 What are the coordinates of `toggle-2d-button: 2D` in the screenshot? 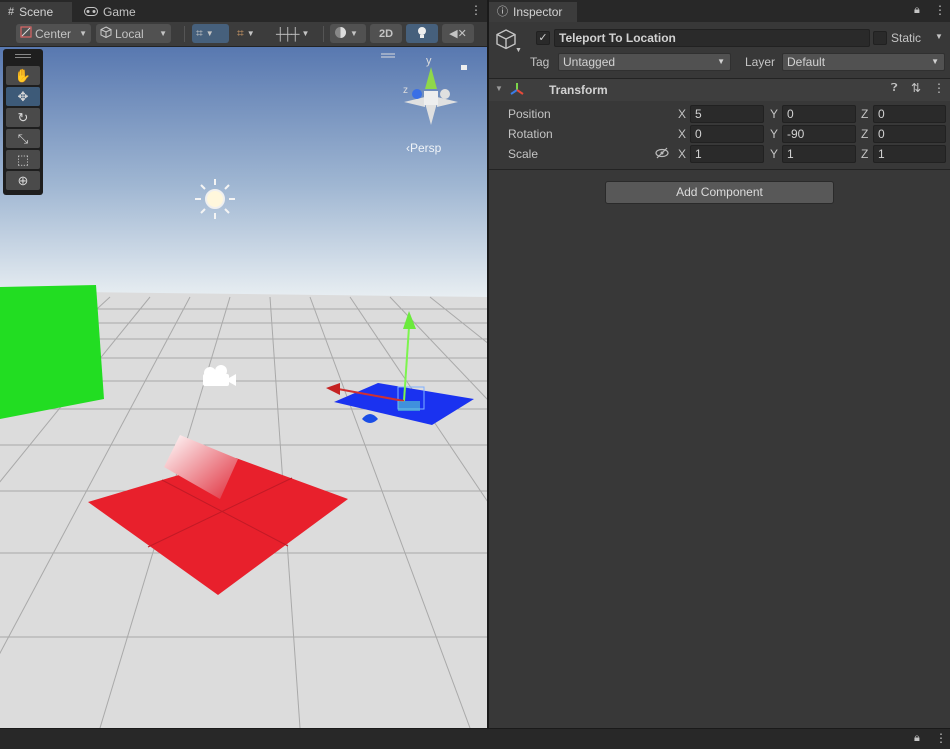 It's located at (386, 33).